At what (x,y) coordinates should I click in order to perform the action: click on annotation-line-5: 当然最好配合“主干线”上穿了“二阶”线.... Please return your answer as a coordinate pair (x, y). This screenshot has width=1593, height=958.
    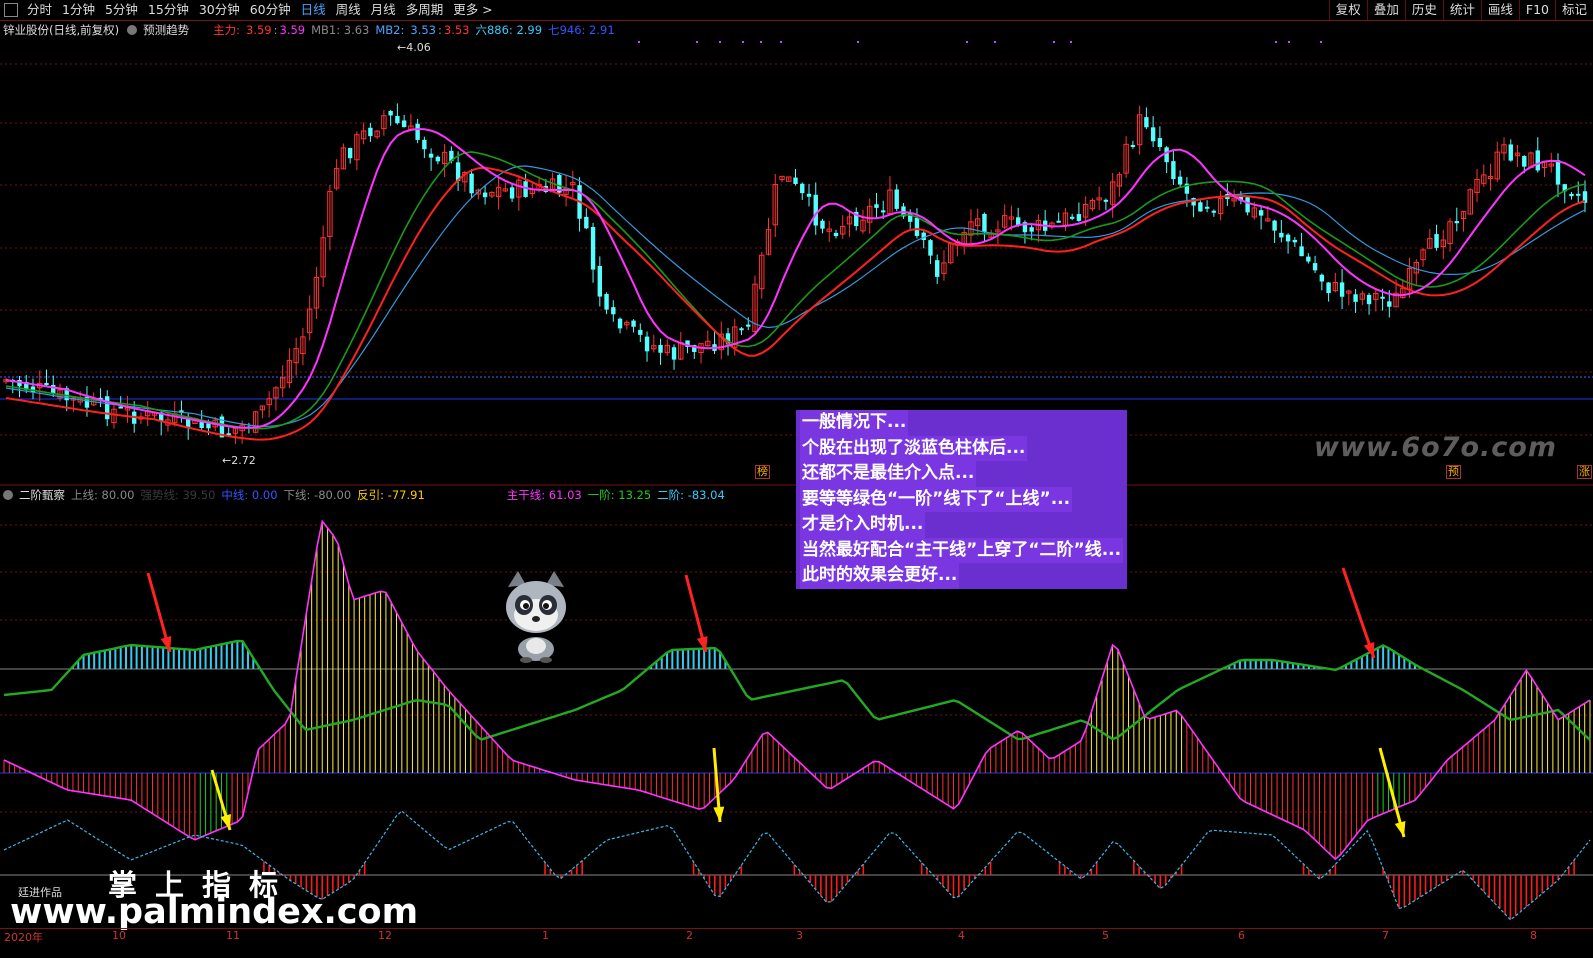
    Looking at the image, I should click on (962, 550).